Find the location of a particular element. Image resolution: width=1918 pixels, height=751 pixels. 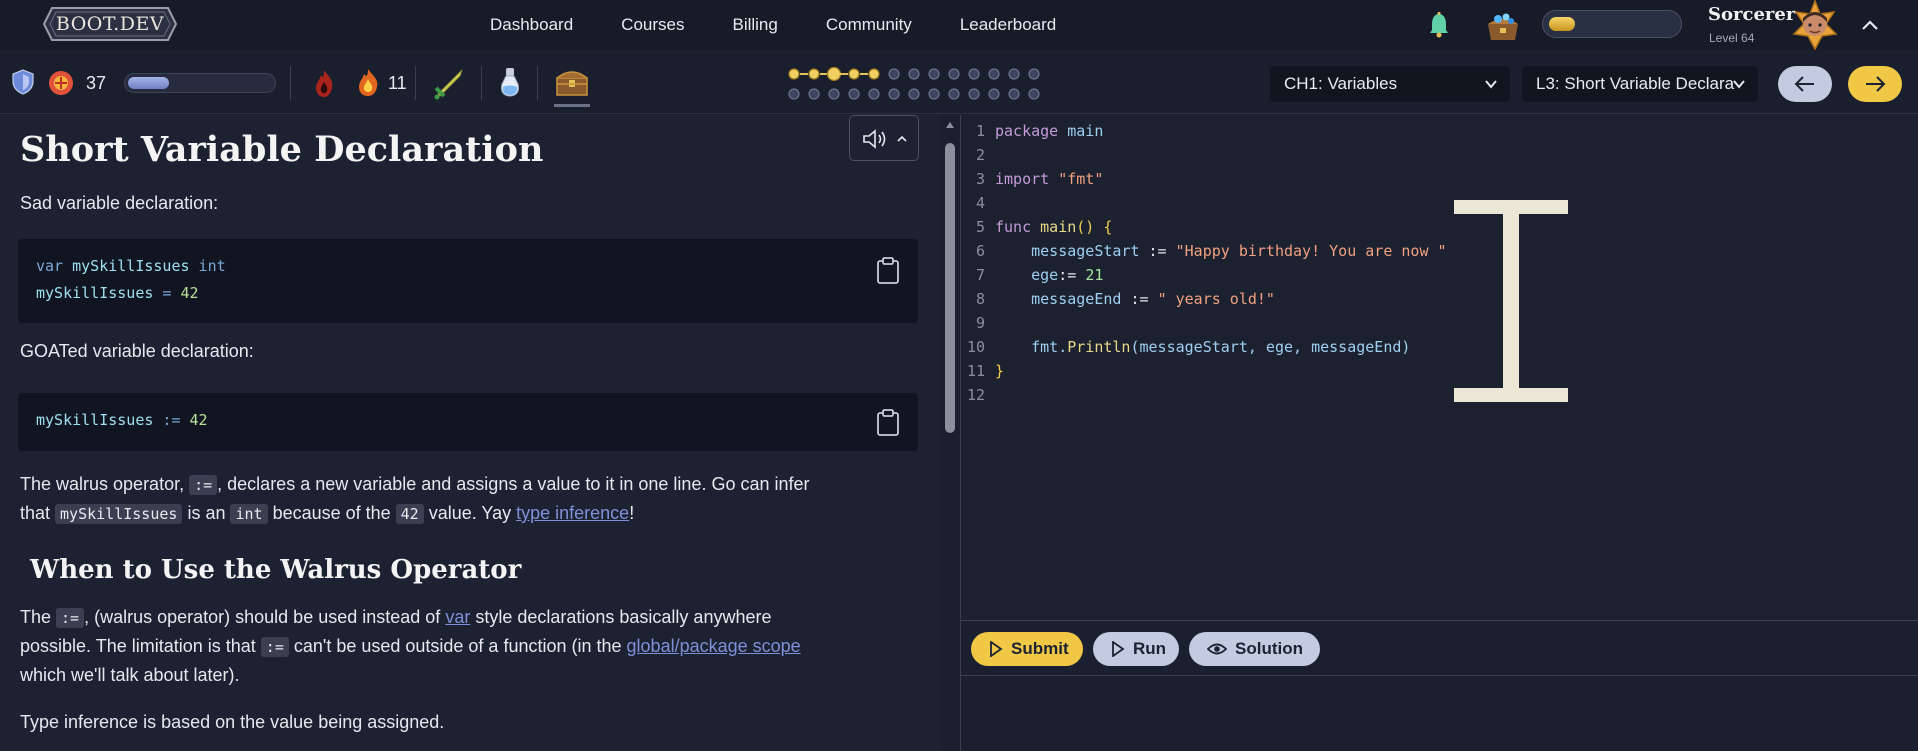

avatar is located at coordinates (1815, 25).